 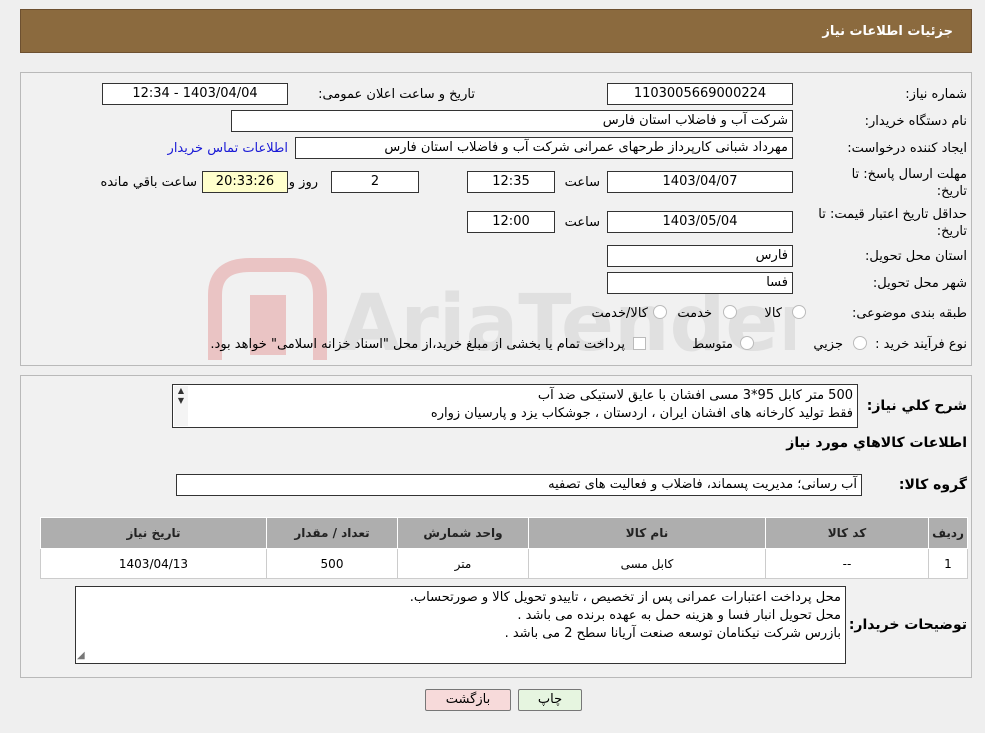 What do you see at coordinates (948, 563) in the screenshot?
I see `cell-row: 1` at bounding box center [948, 563].